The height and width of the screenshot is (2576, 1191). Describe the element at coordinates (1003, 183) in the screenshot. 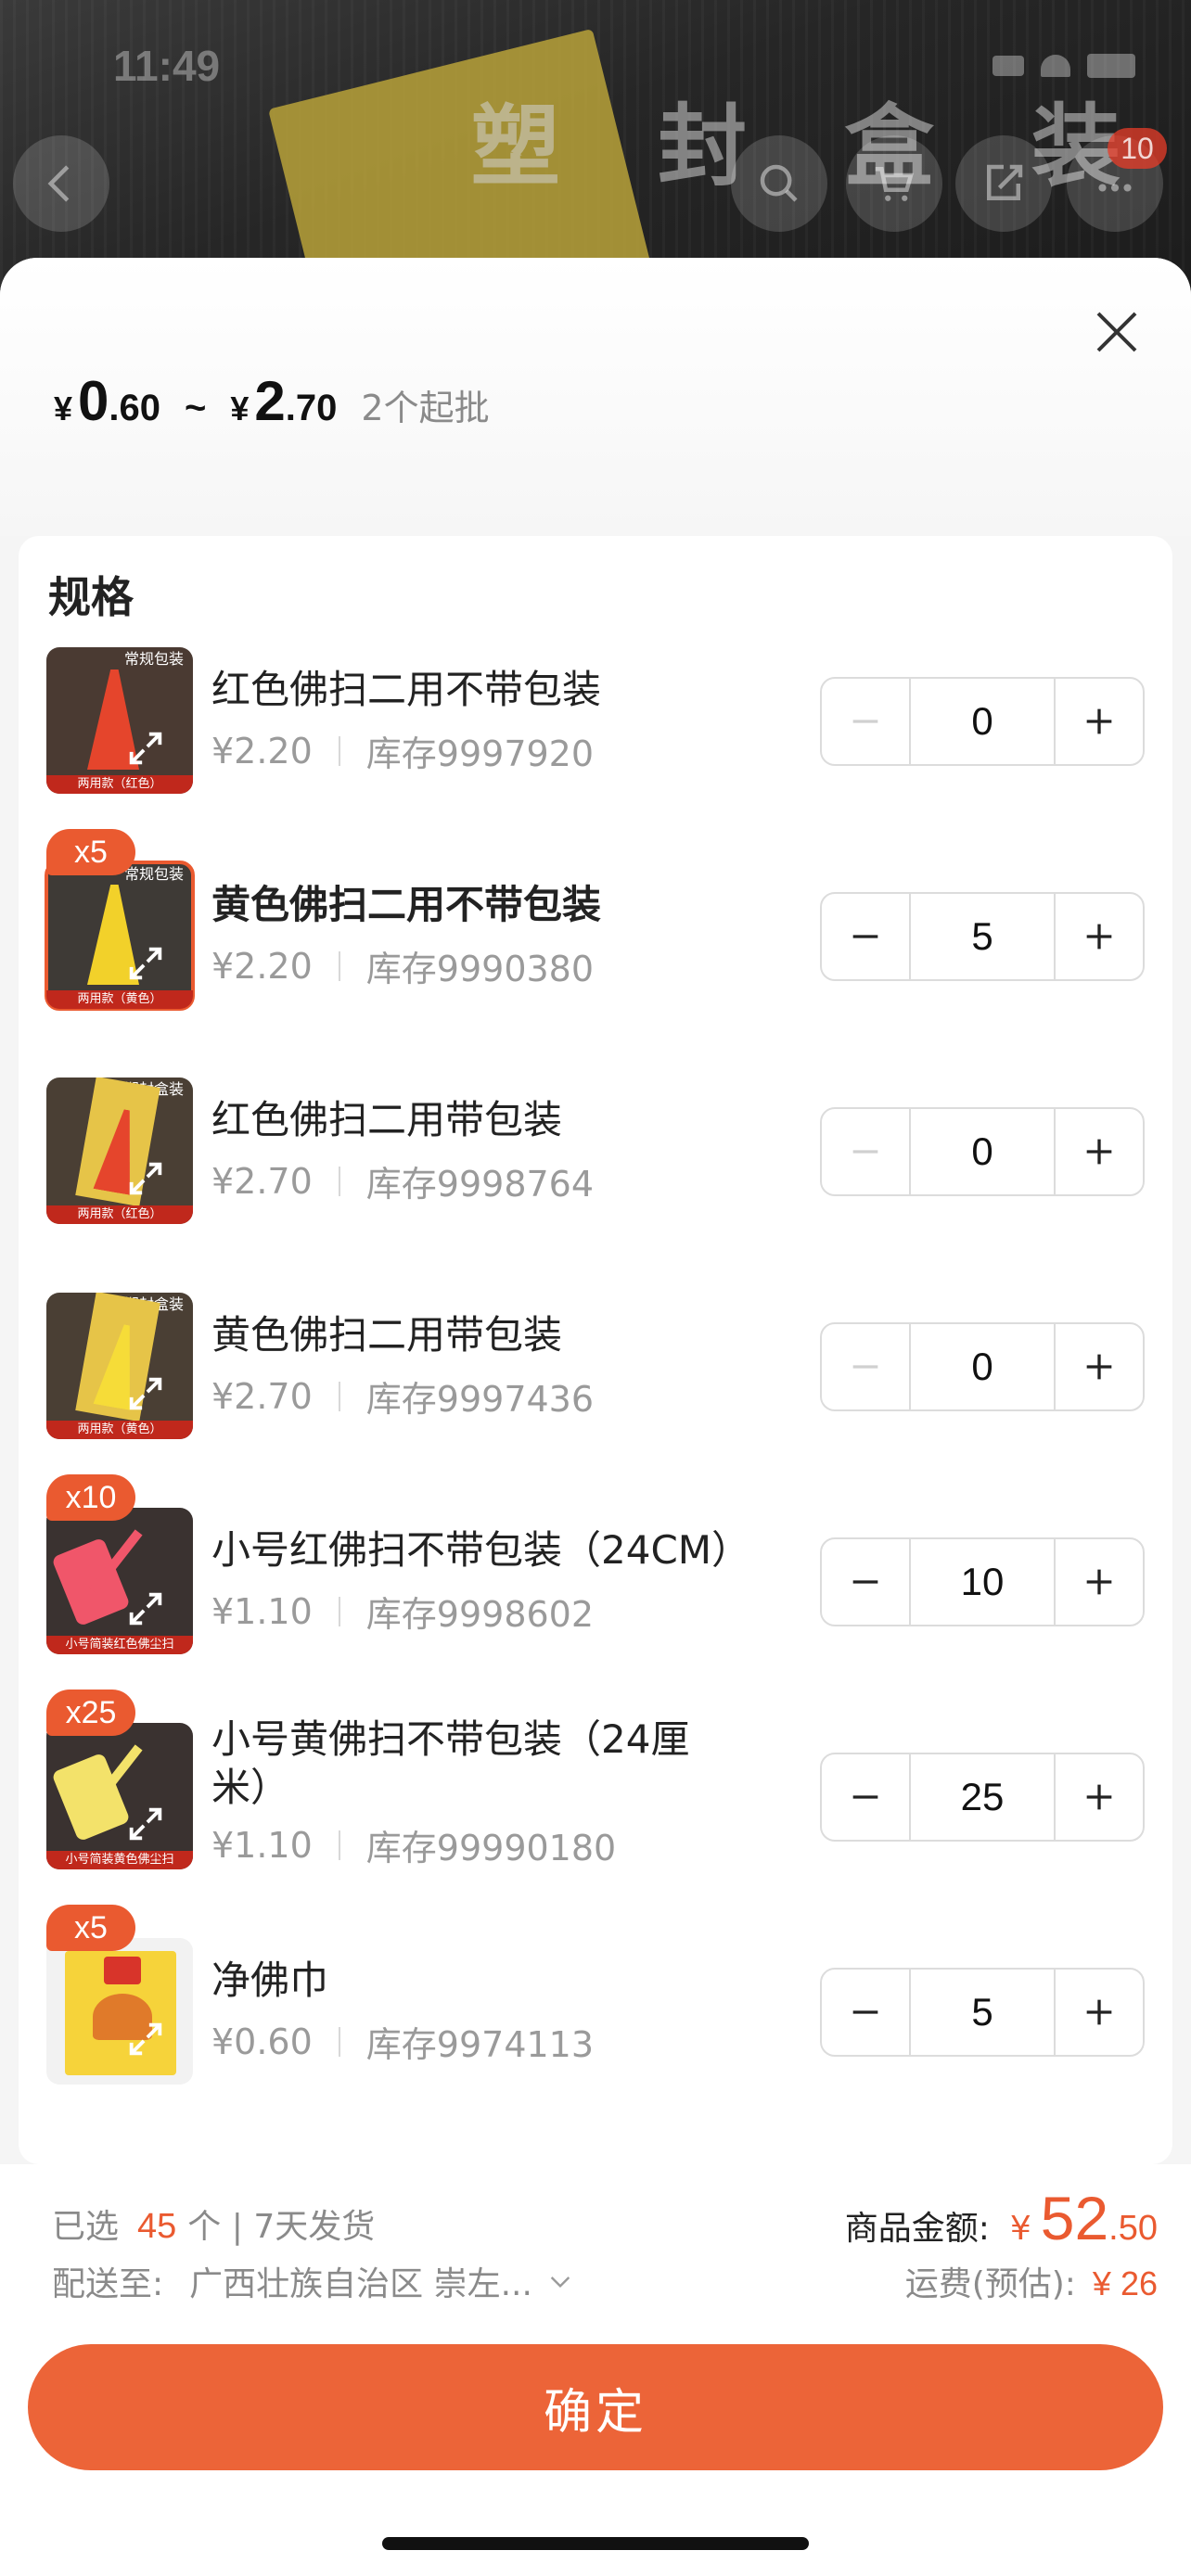

I see `share-button` at that location.